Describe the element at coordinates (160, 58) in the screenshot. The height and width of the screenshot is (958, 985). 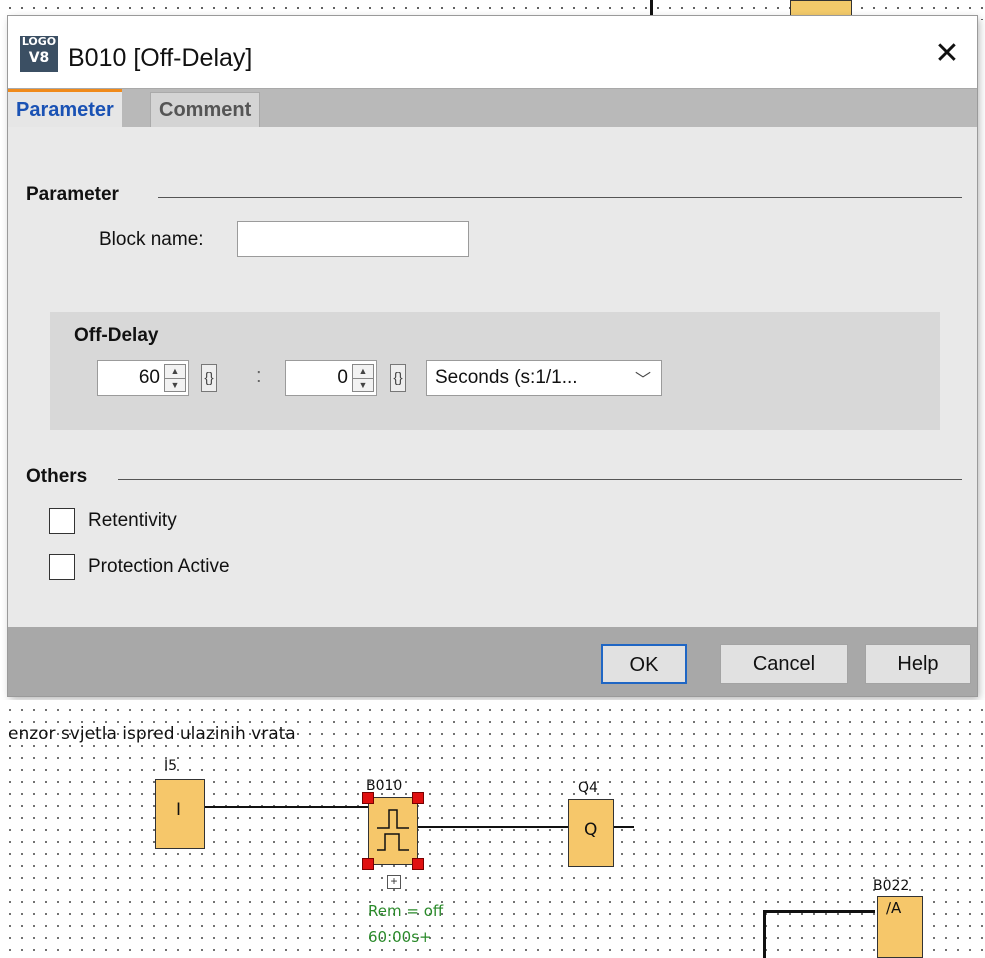
I see `dialog-title: B010 [Off-Delay]` at that location.